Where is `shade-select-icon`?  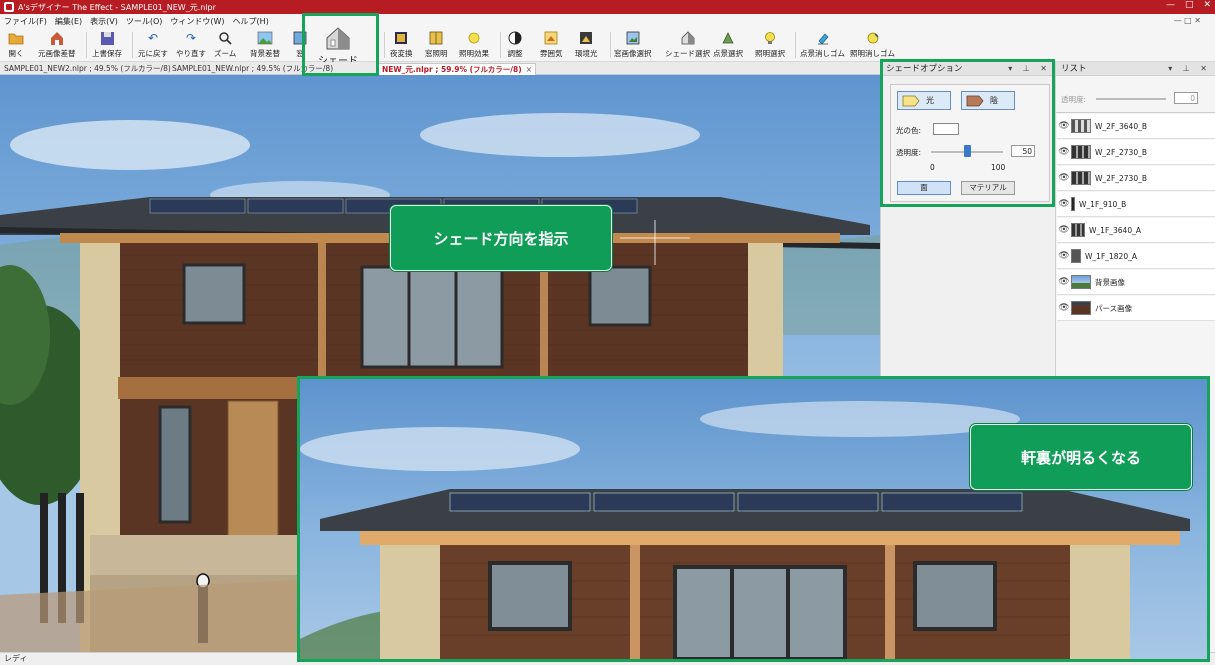 shade-select-icon is located at coordinates (688, 38).